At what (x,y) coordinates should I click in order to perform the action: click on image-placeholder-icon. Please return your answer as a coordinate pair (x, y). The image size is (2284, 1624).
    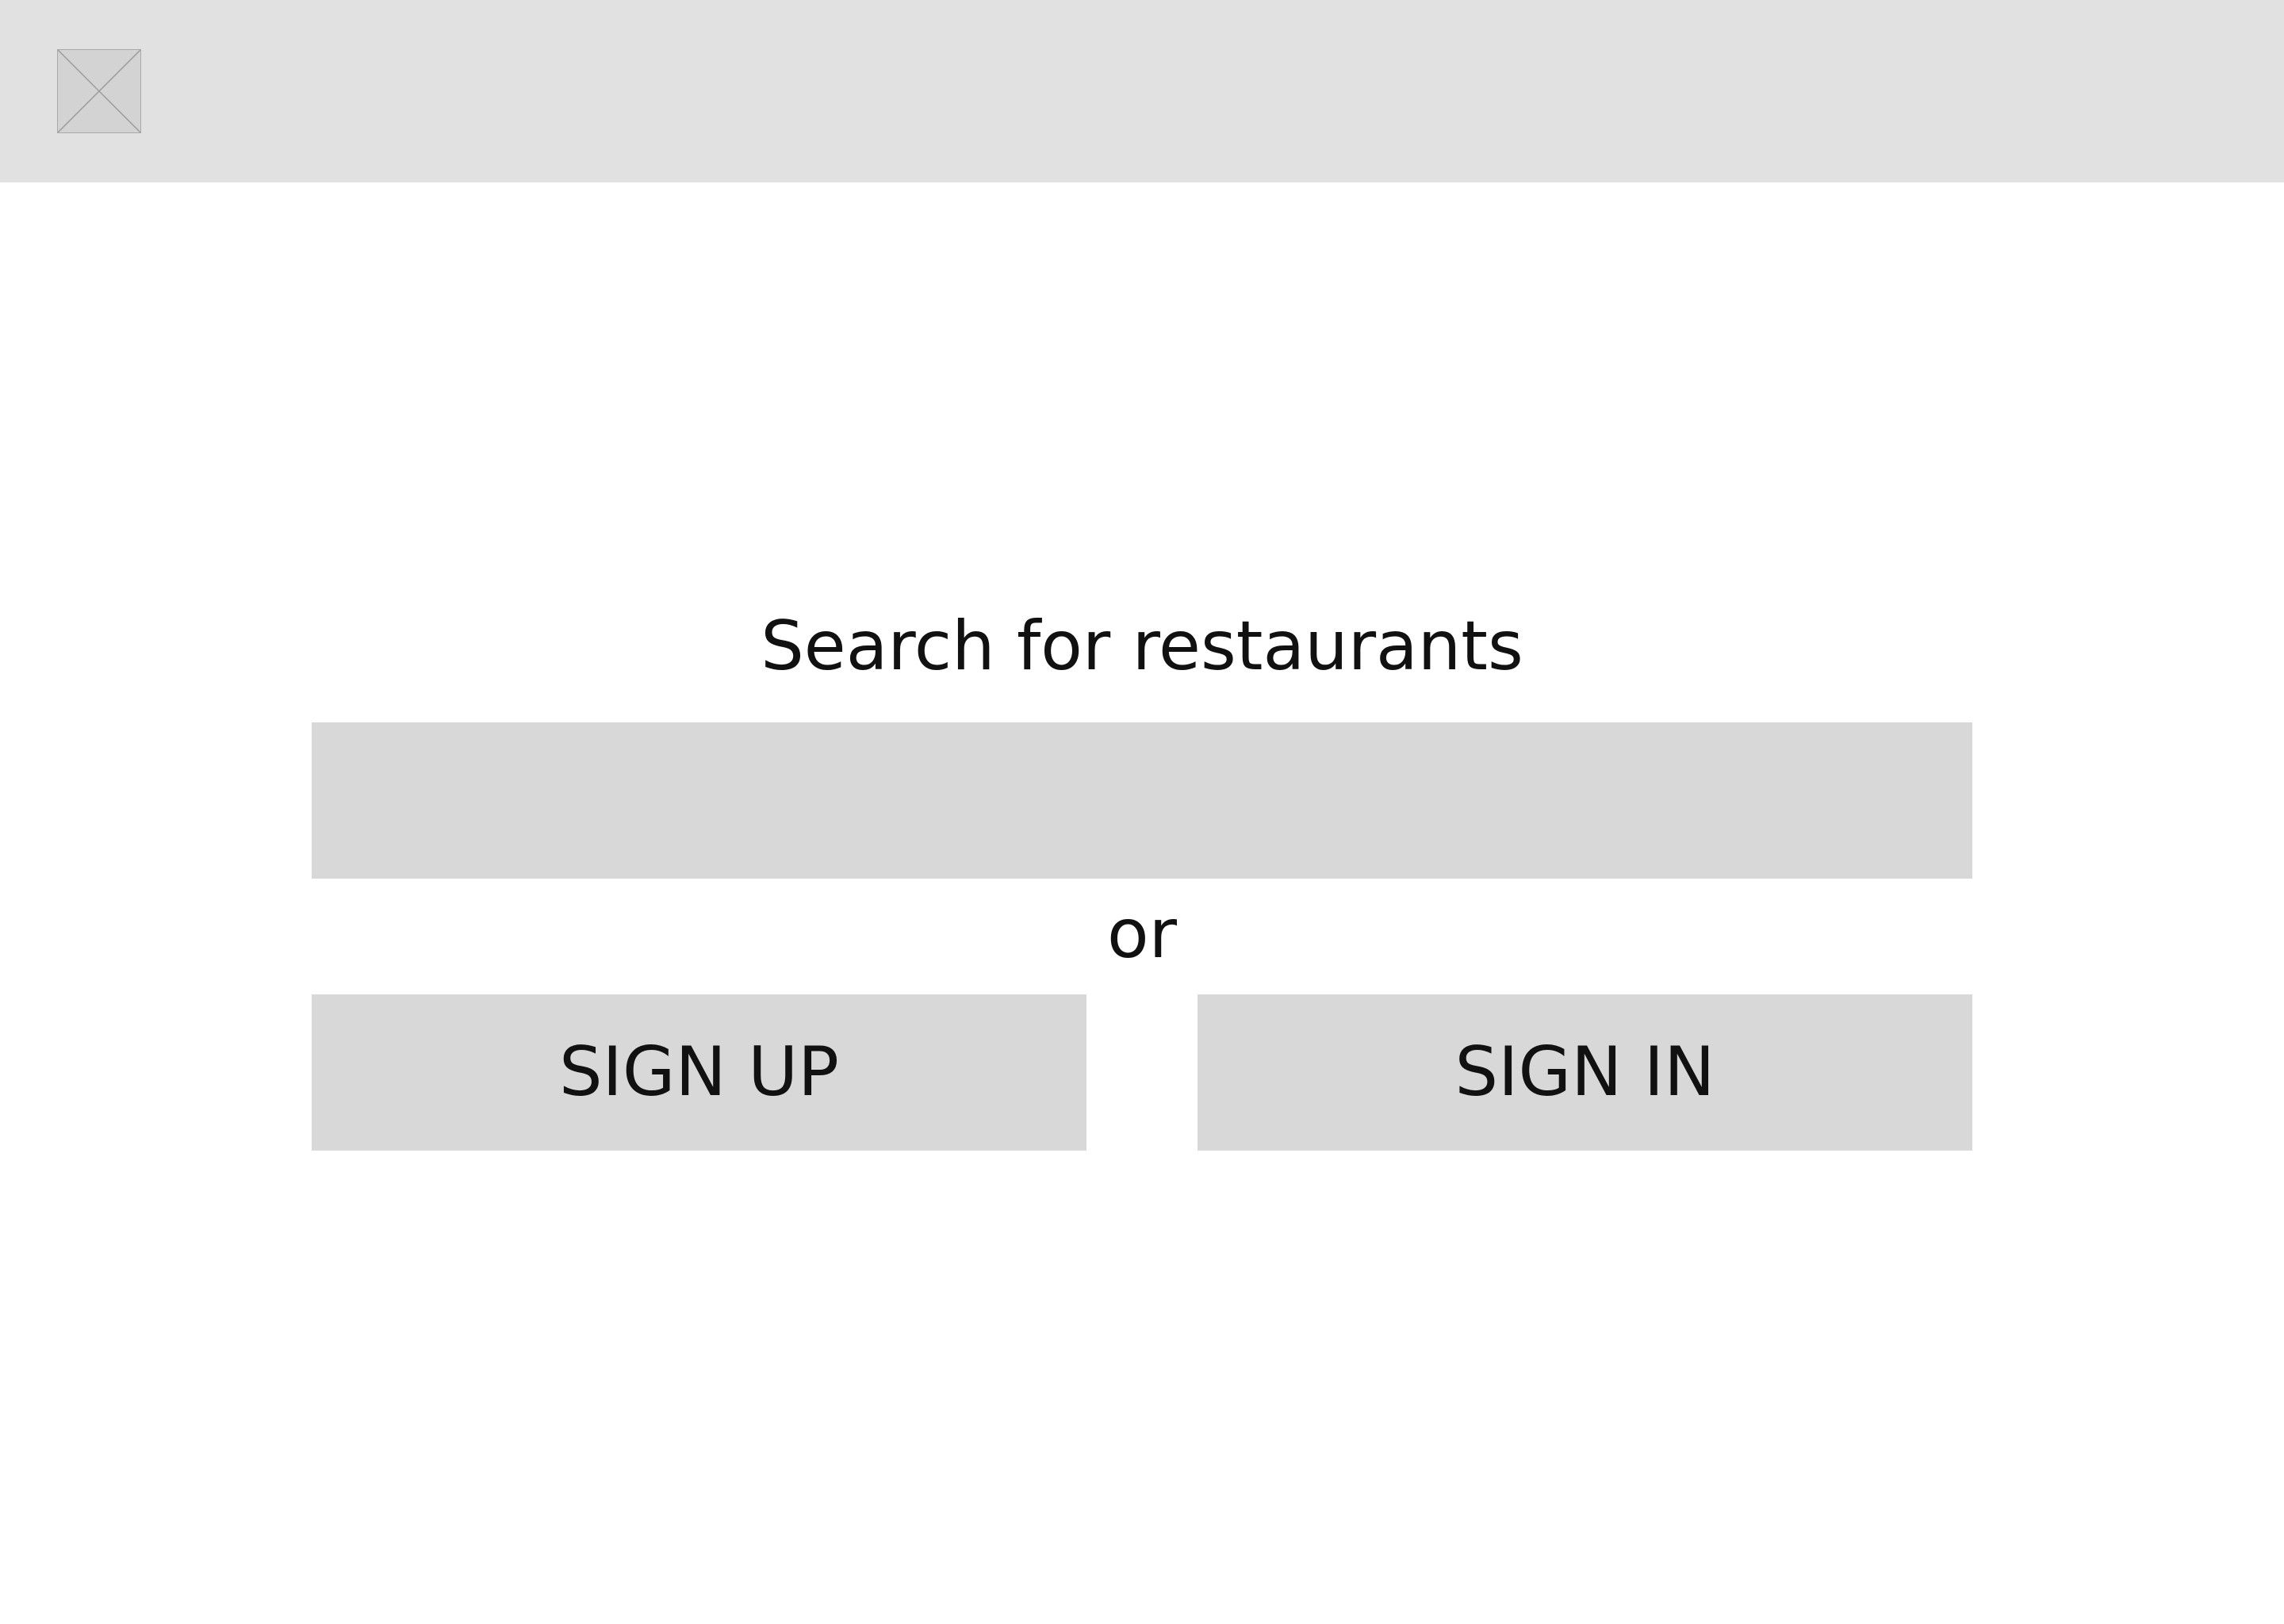
    Looking at the image, I should click on (99, 91).